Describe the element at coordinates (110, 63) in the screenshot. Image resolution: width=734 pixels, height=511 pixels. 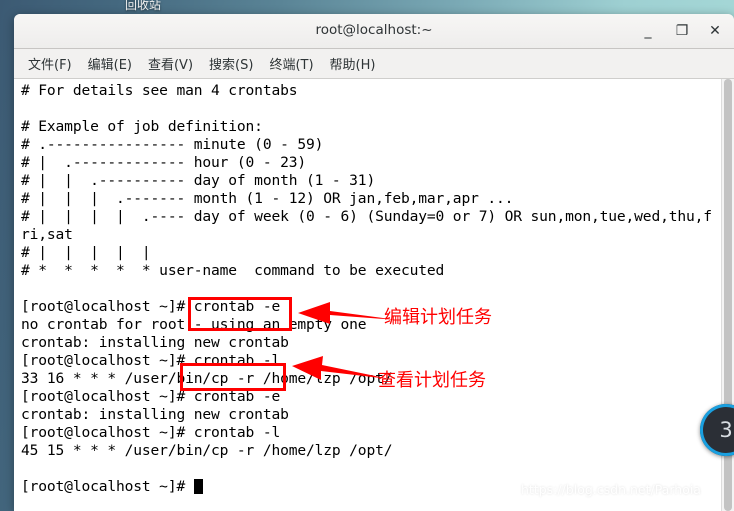
I see `menu-item-edit: 编辑(E)` at that location.